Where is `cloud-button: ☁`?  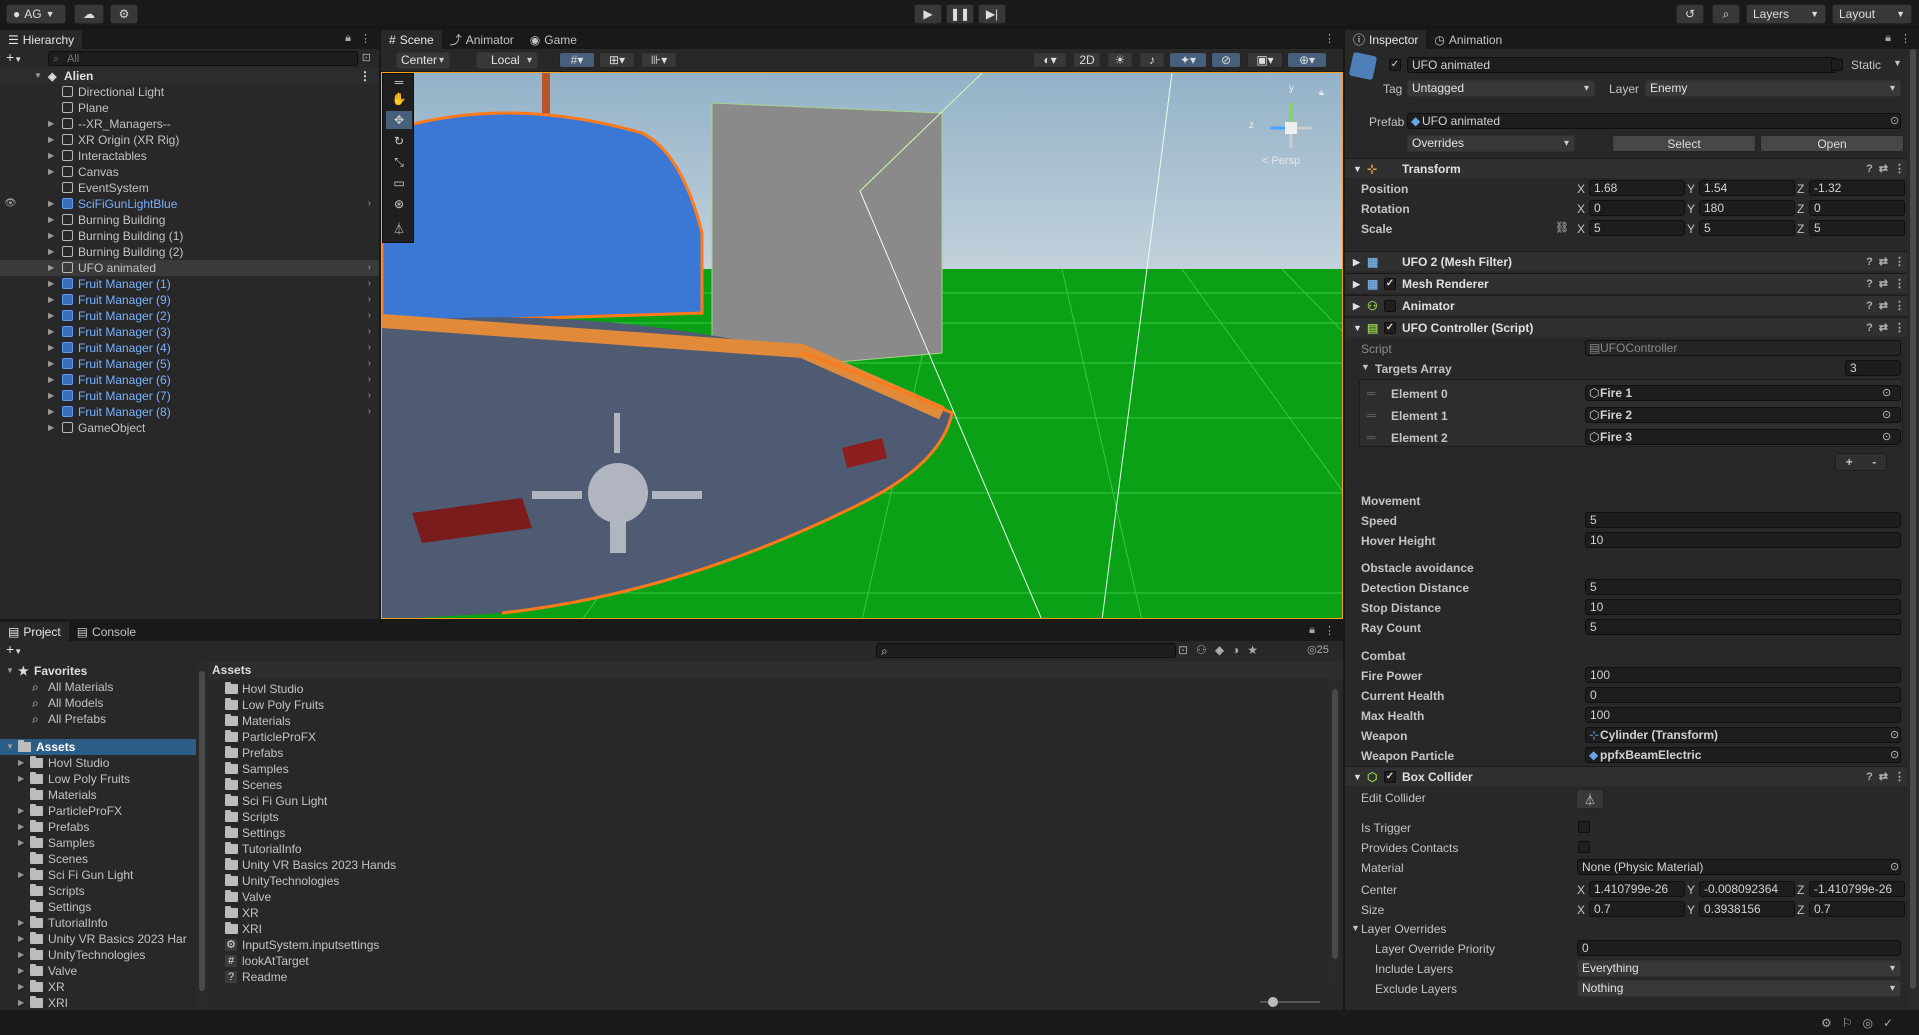
cloud-button: ☁ is located at coordinates (89, 14).